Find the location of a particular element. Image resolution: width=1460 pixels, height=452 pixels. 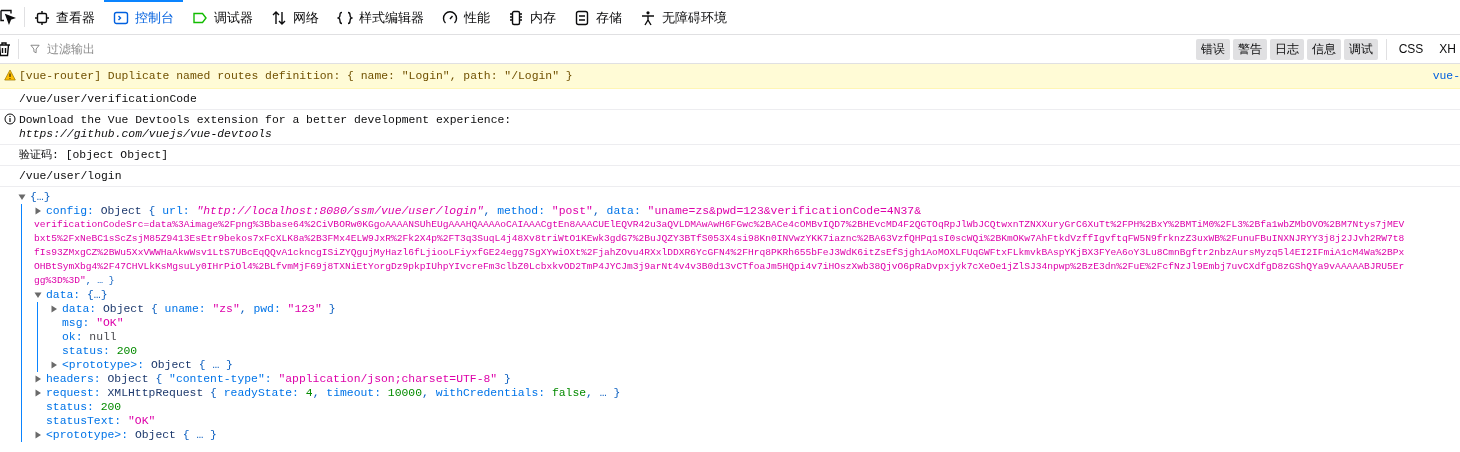

devtools-tab: 样式编辑器 is located at coordinates (380, 17).